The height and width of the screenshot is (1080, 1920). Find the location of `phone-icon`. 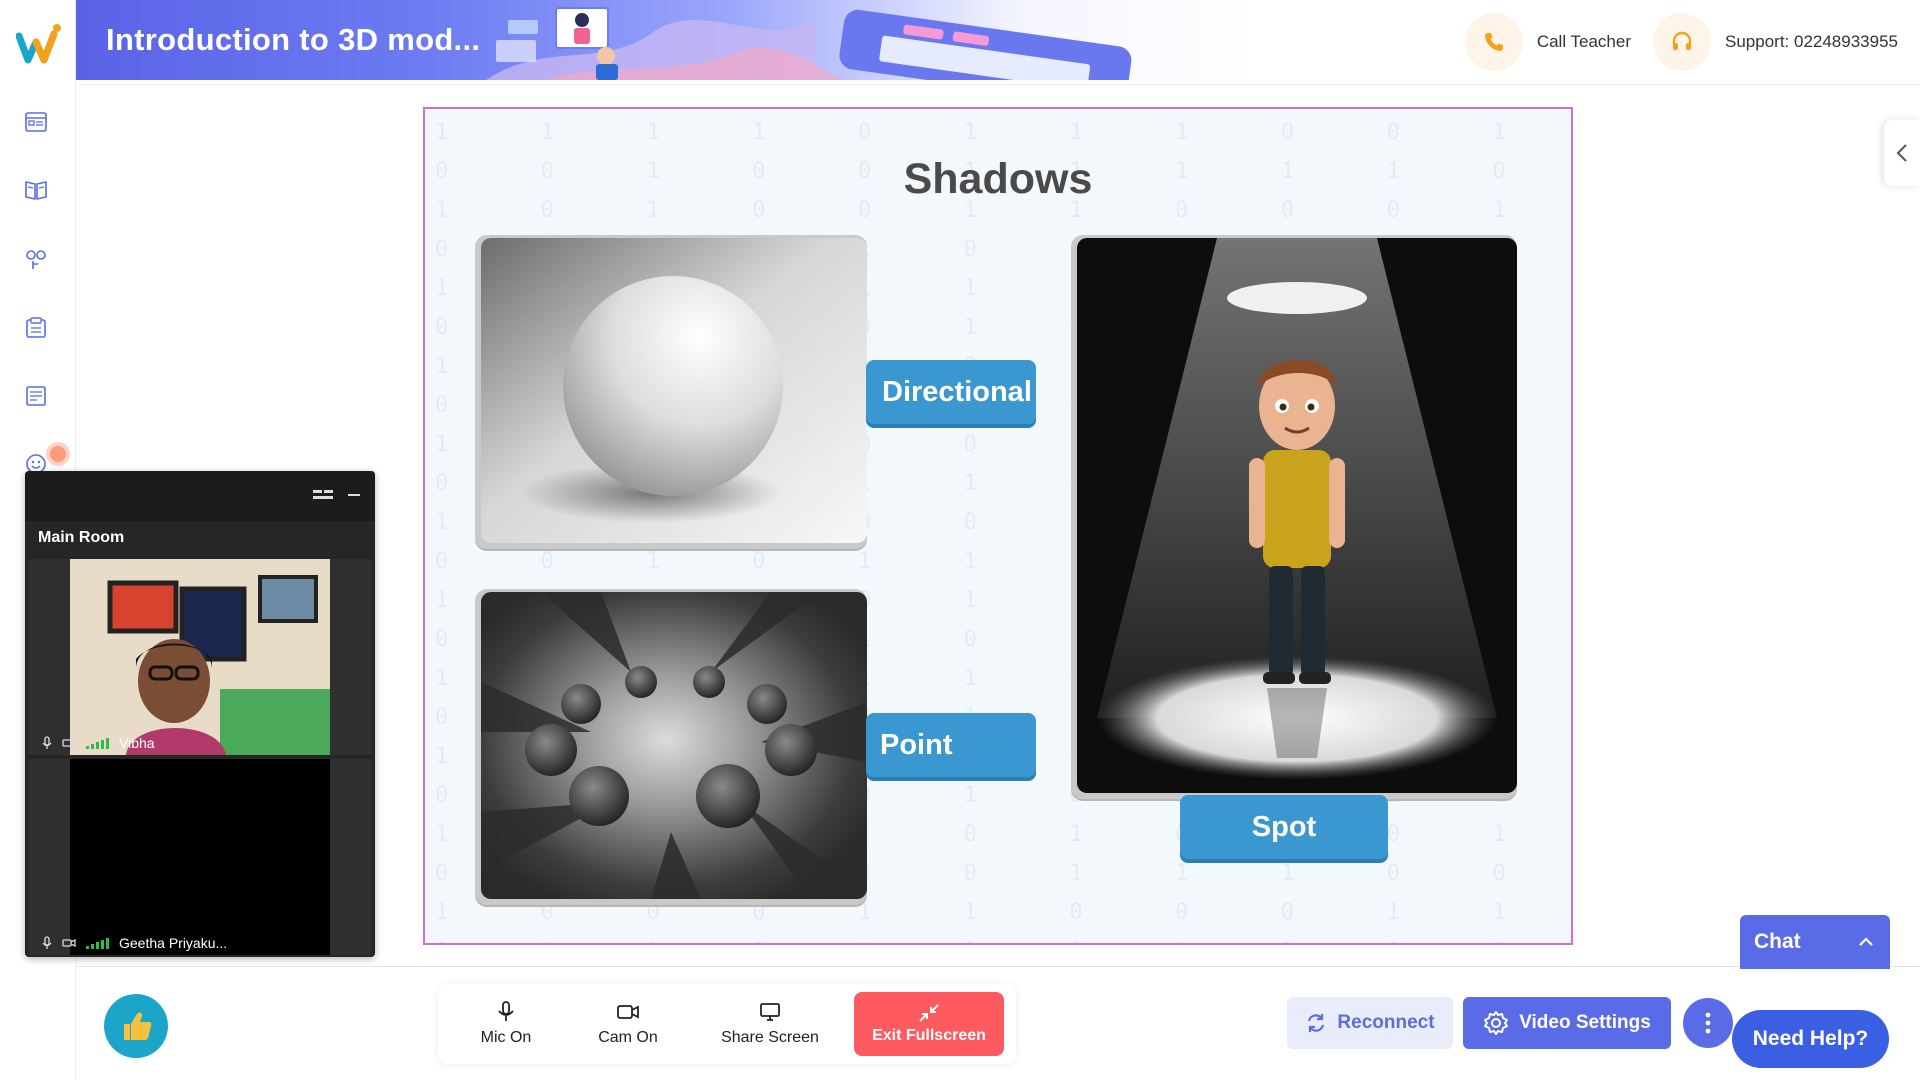

phone-icon is located at coordinates (1493, 42).